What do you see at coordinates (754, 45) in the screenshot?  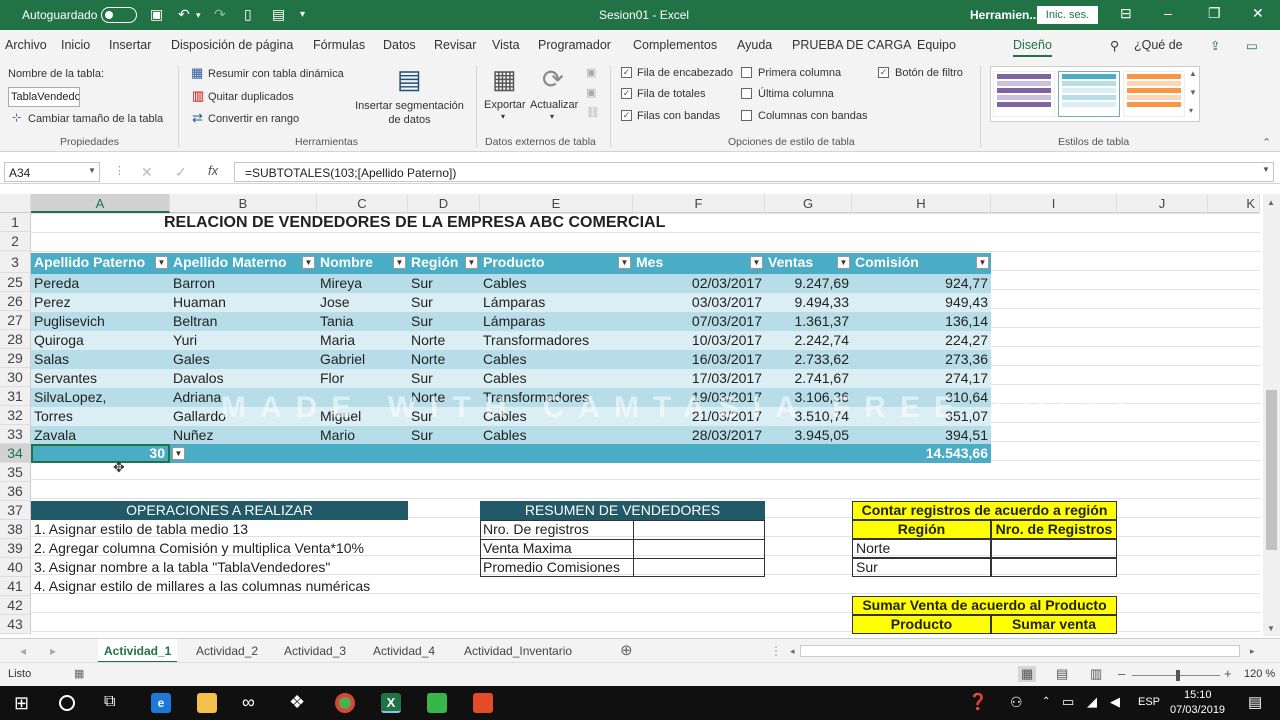 I see `tab-ayuda: Ayuda` at bounding box center [754, 45].